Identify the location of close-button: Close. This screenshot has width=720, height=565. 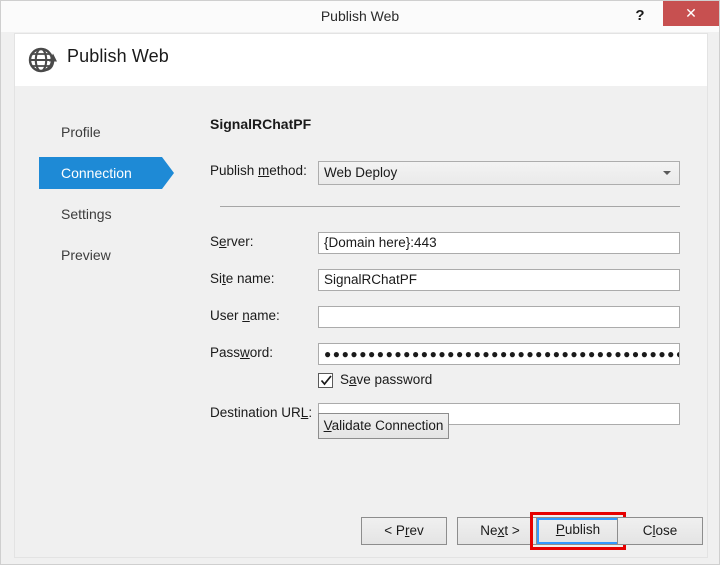
(660, 531).